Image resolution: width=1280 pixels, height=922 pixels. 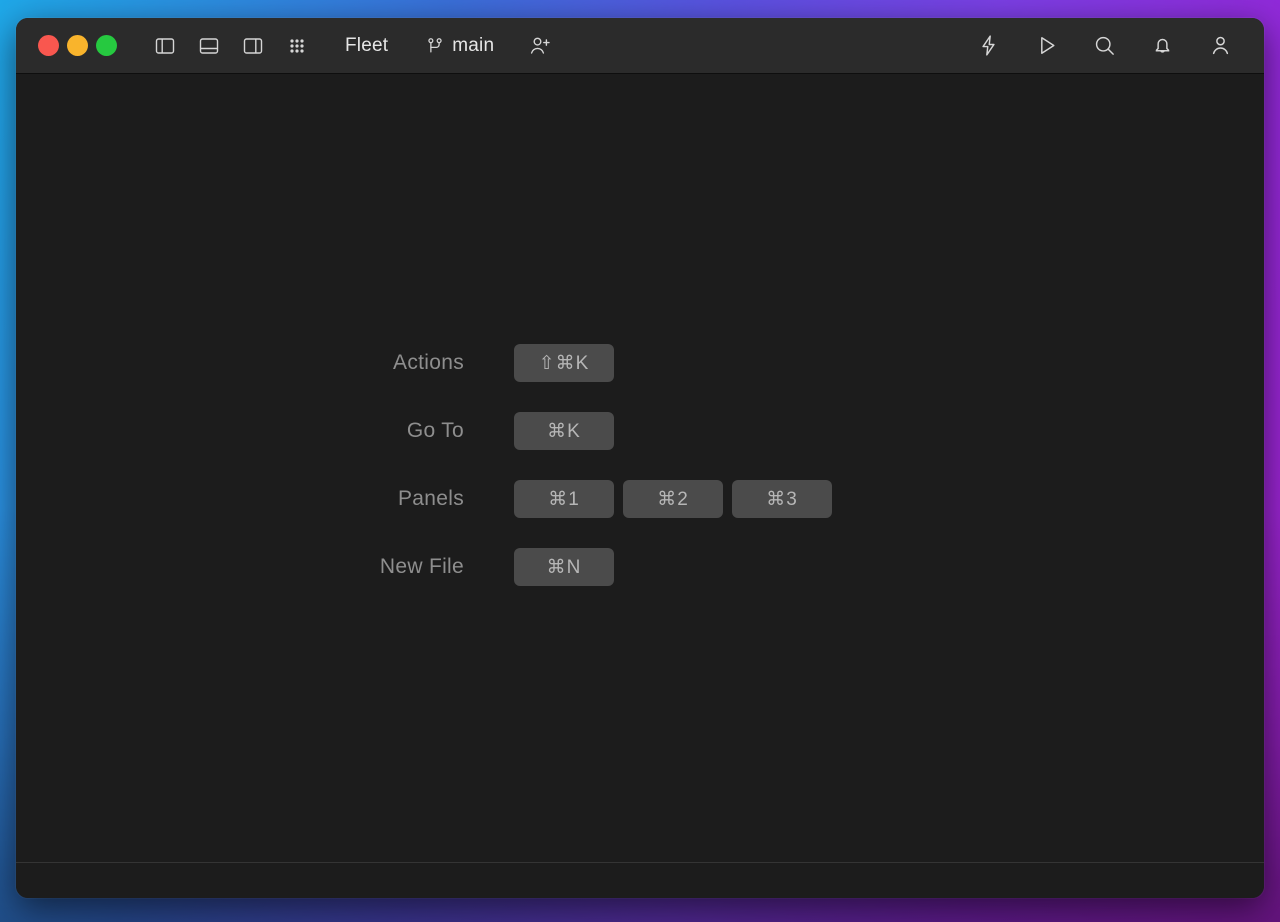 I want to click on panel-toggle-group, so click(x=231, y=46).